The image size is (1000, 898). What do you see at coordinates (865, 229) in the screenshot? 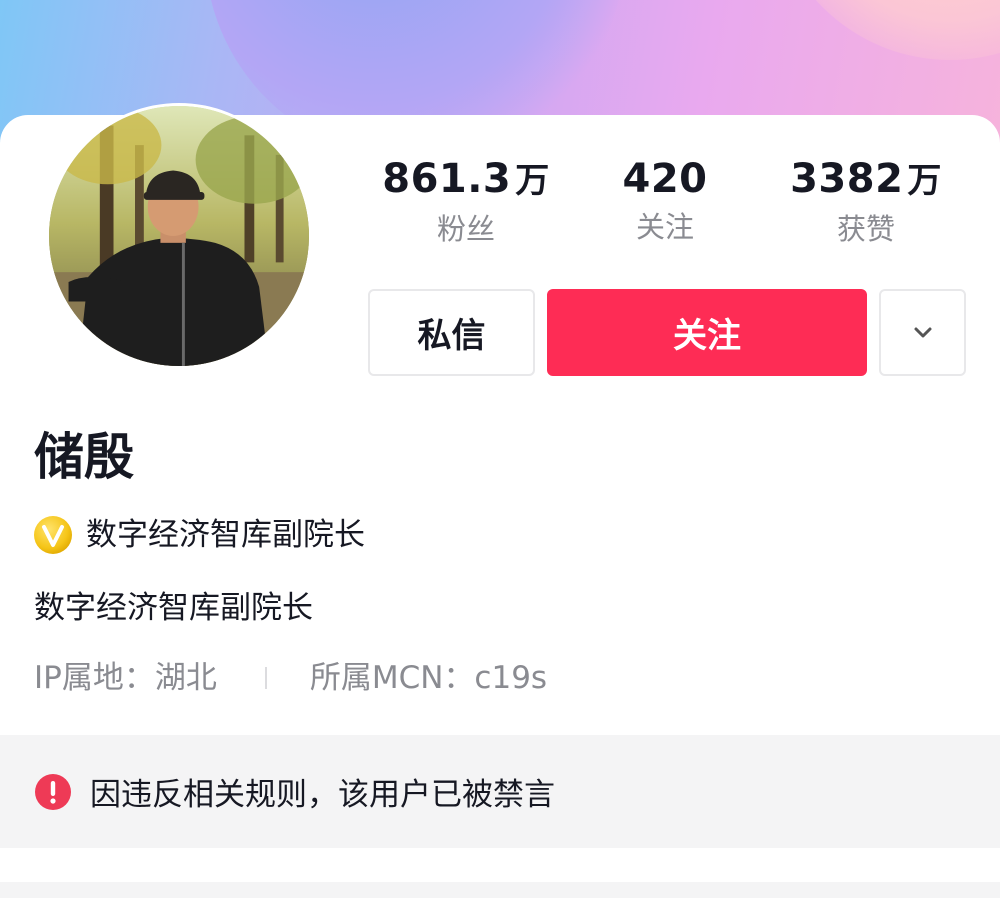
I see `likes-label: 获赞` at bounding box center [865, 229].